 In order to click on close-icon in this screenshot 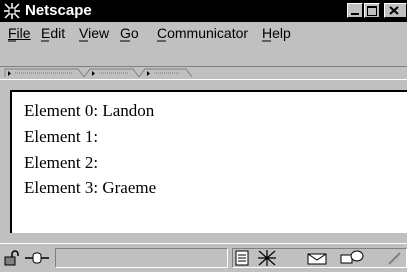, I will do `click(394, 10)`.